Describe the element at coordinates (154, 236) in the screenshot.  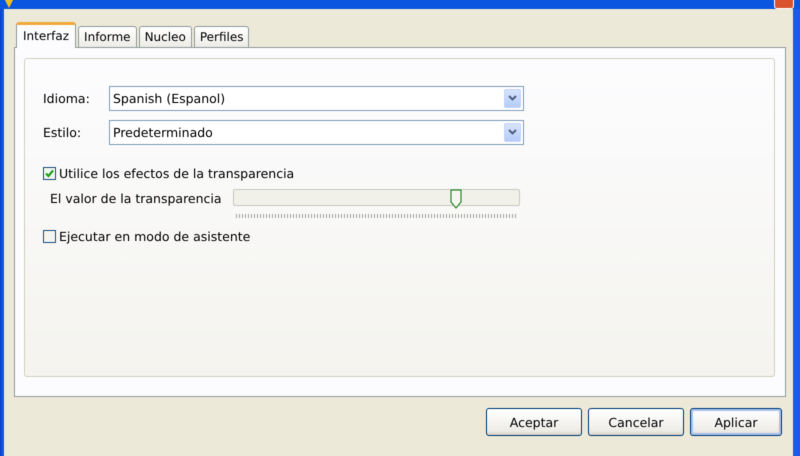
I see `checkbox-label: Ejecutar en modo de asistente` at that location.